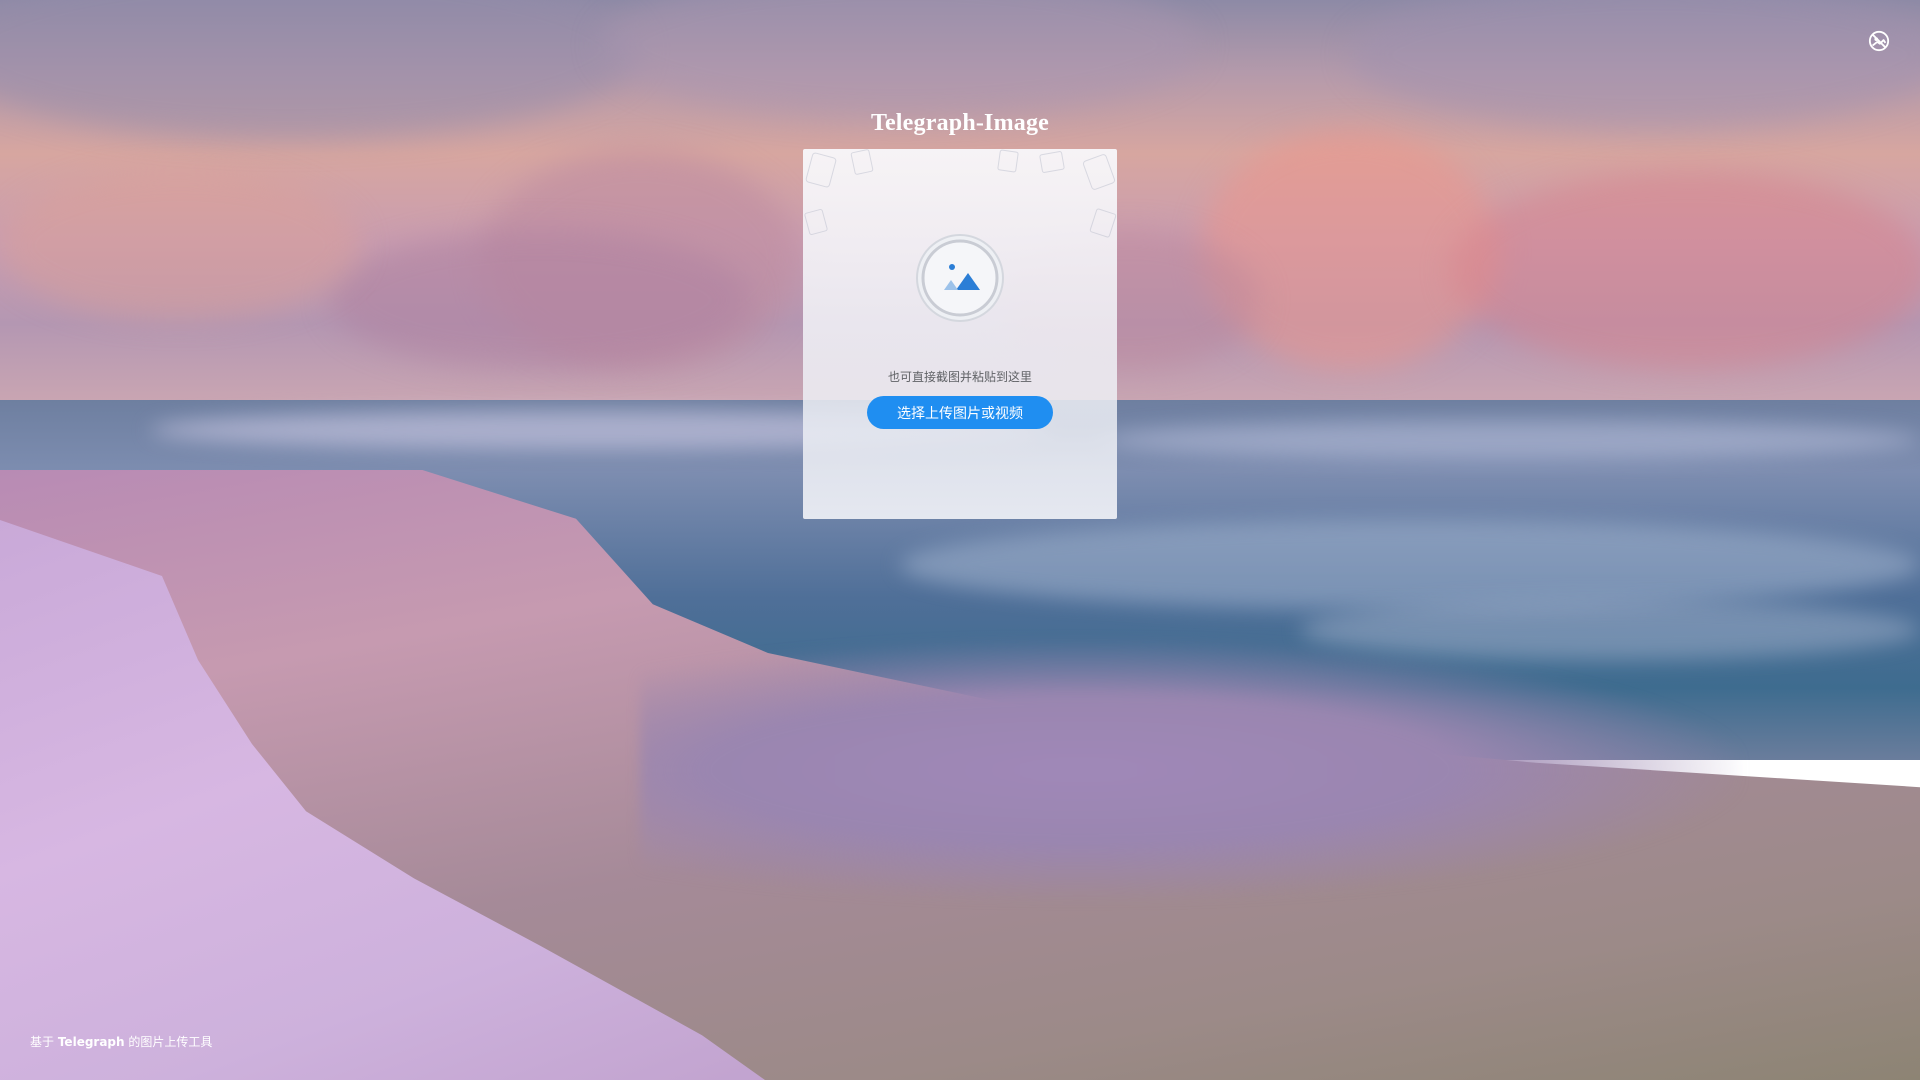  Describe the element at coordinates (960, 123) in the screenshot. I see `page-title: Telegraph-Image` at that location.